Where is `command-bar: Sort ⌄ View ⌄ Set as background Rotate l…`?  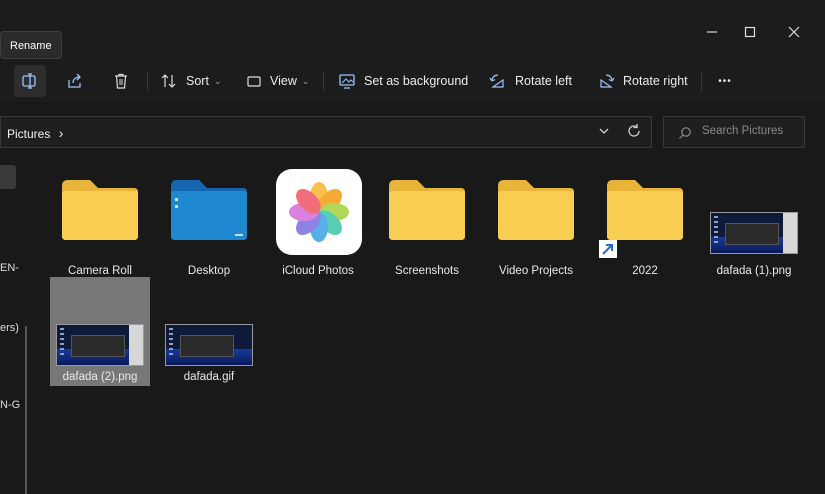 command-bar: Sort ⌄ View ⌄ Set as background Rotate l… is located at coordinates (412, 81).